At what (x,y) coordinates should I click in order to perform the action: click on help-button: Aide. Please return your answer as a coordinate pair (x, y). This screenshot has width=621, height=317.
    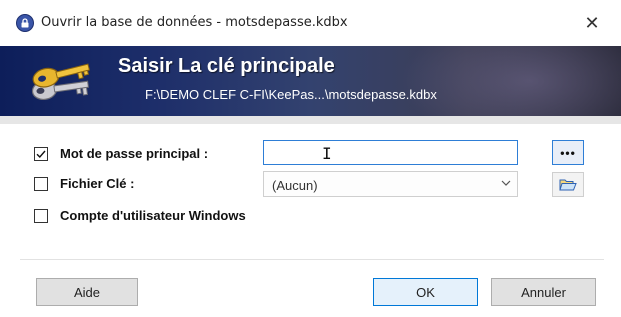
    Looking at the image, I should click on (87, 292).